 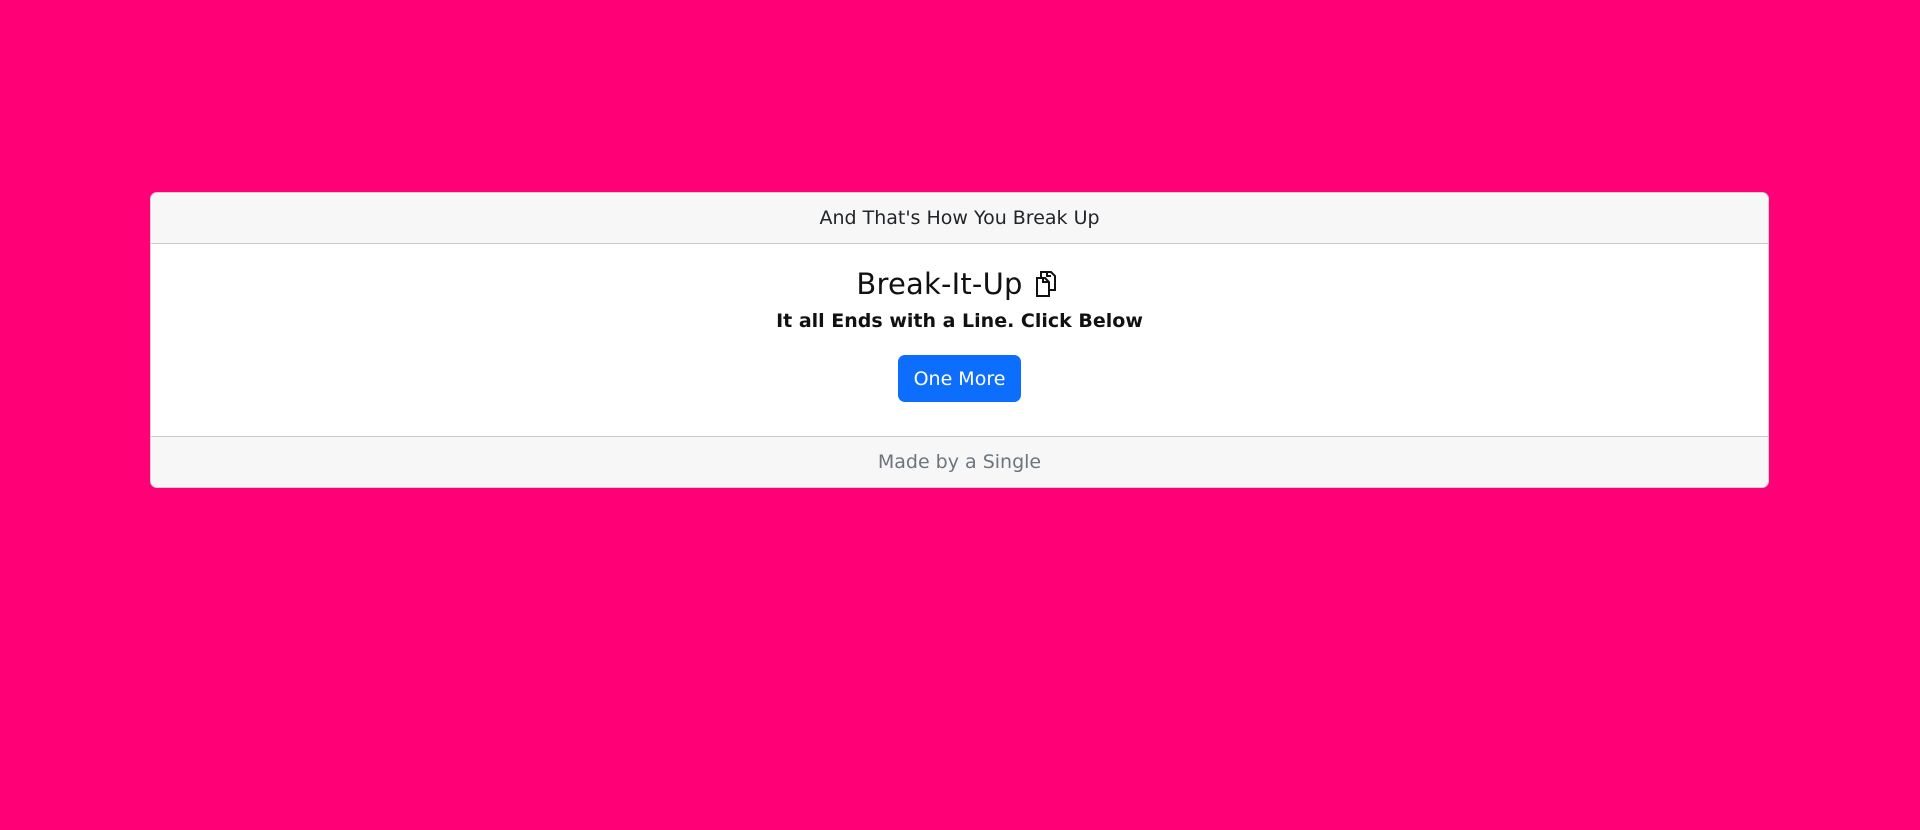 What do you see at coordinates (939, 284) in the screenshot?
I see `card-title: Break-It-Up` at bounding box center [939, 284].